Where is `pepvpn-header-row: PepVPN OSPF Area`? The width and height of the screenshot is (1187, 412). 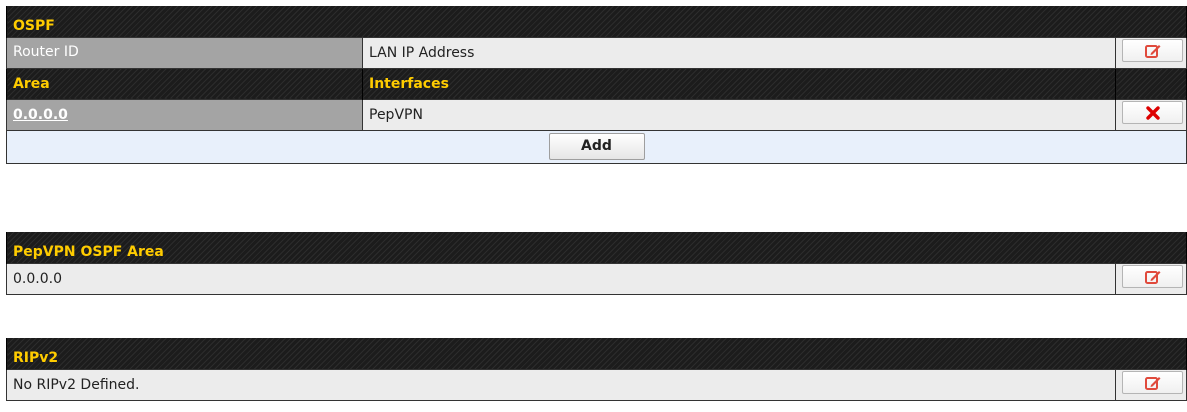 pepvpn-header-row: PepVPN OSPF Area is located at coordinates (596, 247).